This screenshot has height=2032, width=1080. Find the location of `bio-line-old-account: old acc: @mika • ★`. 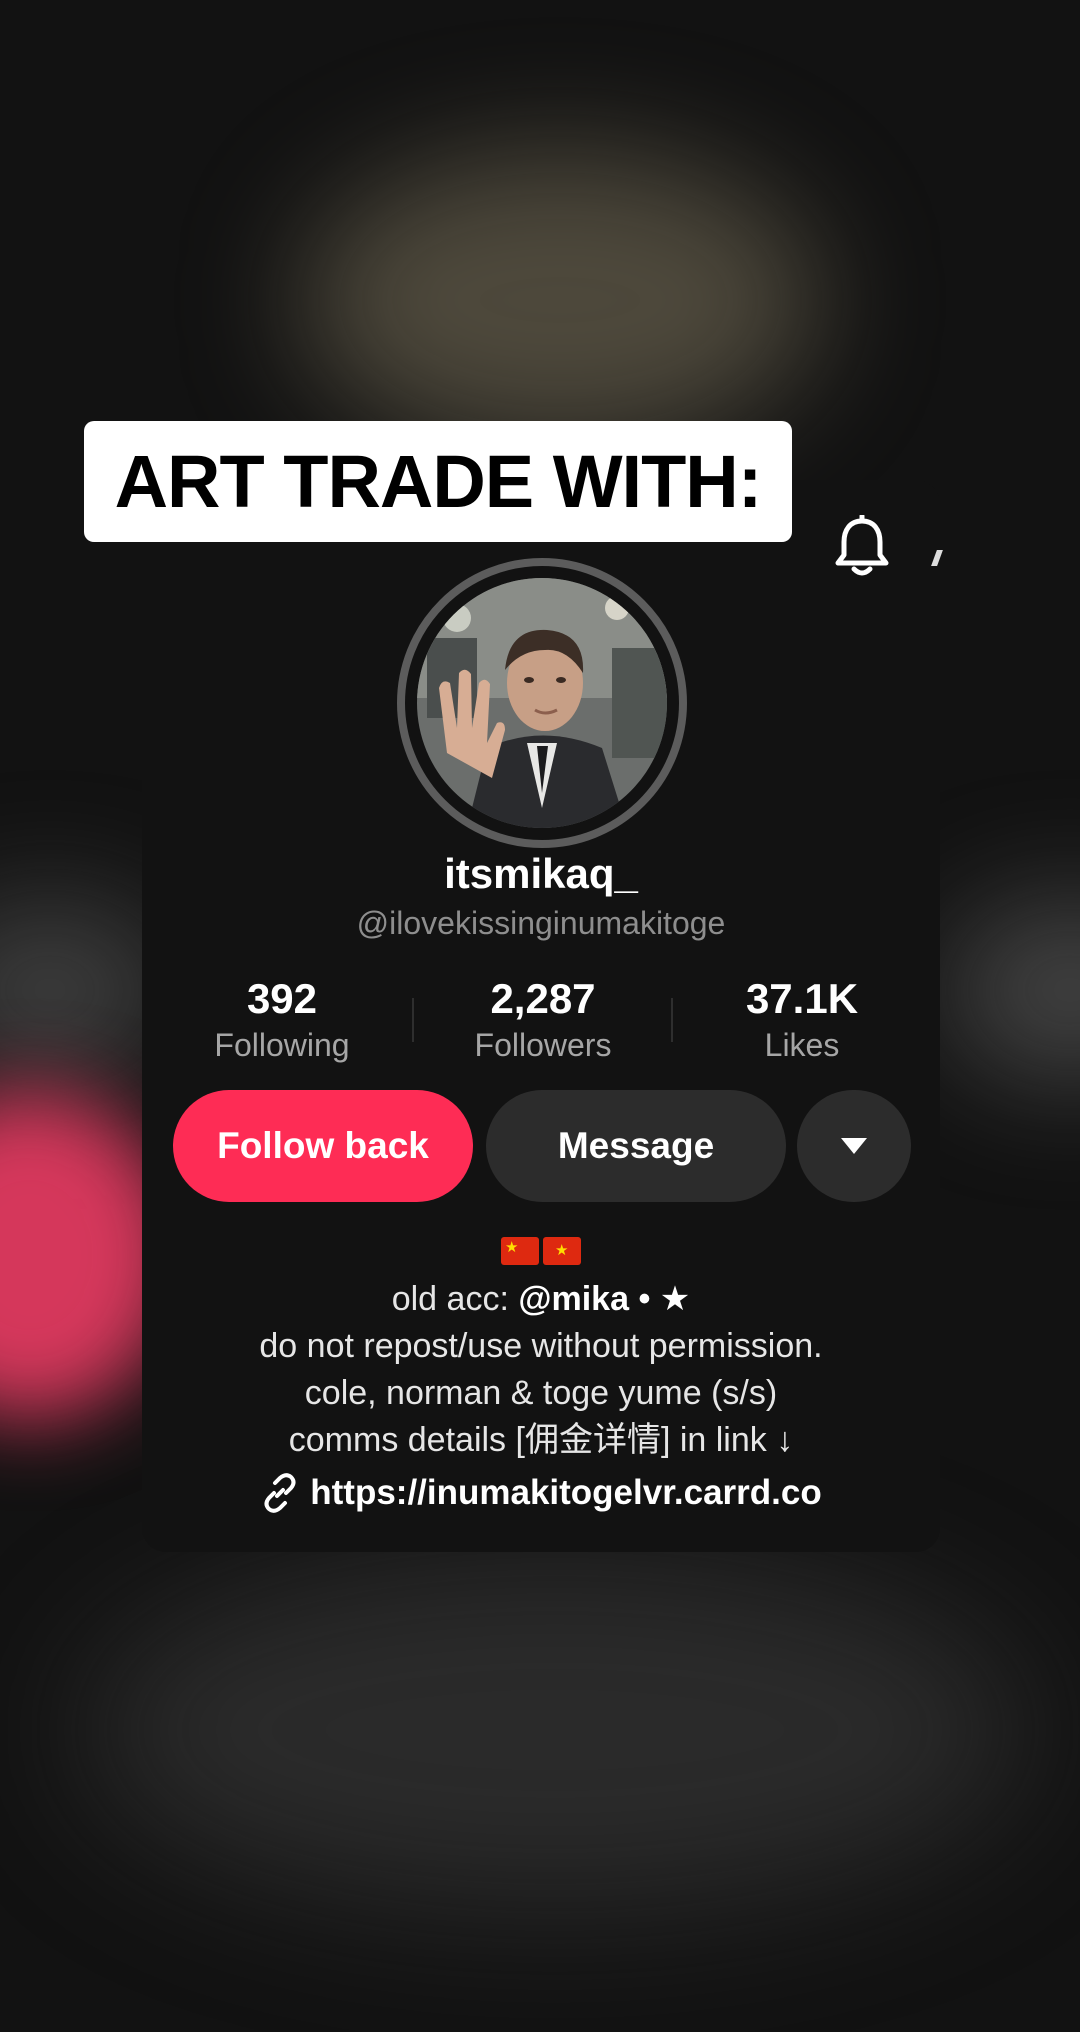

bio-line-old-account: old acc: @mika • ★ is located at coordinates (541, 1299).